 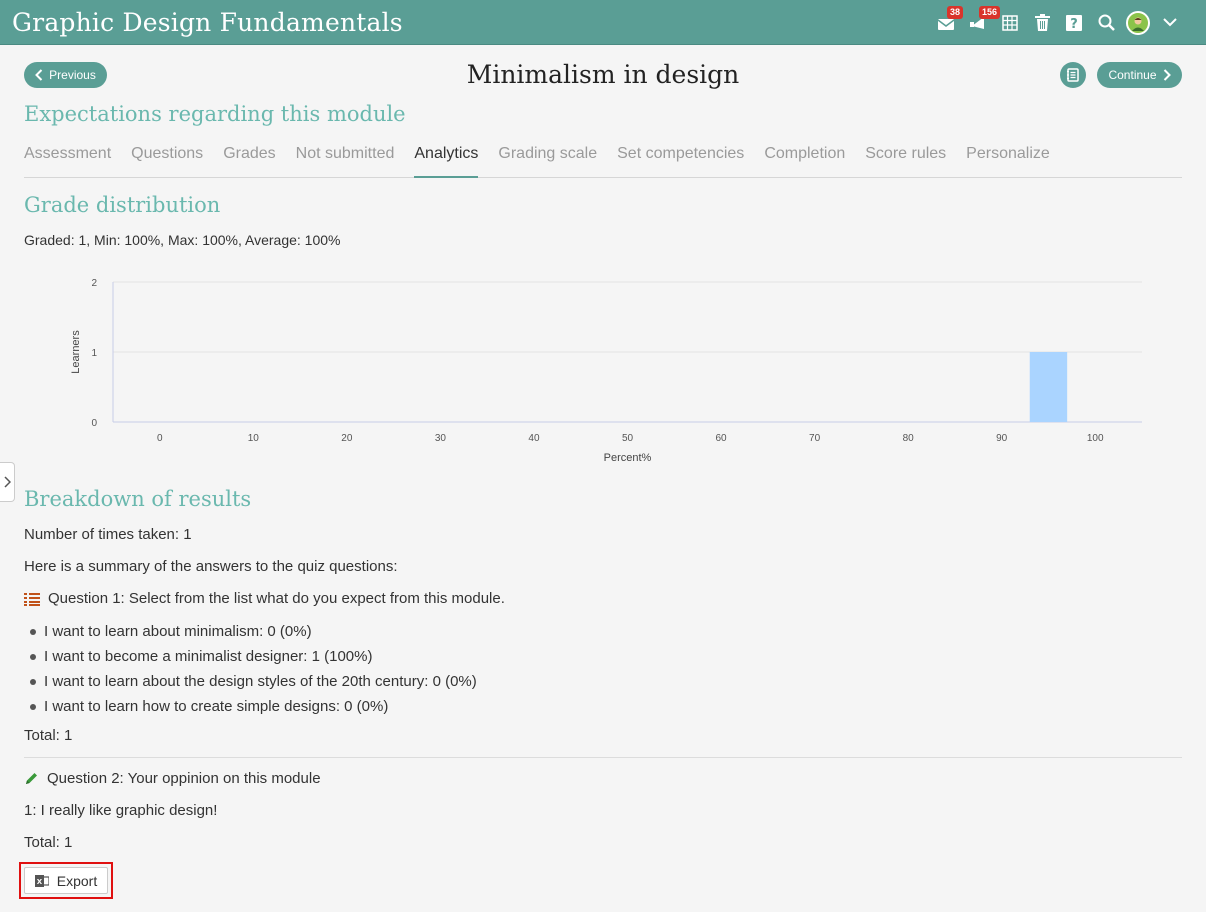 What do you see at coordinates (603, 22) in the screenshot?
I see `top-bar: Graphic Design Fundamentals 38 156 ?` at bounding box center [603, 22].